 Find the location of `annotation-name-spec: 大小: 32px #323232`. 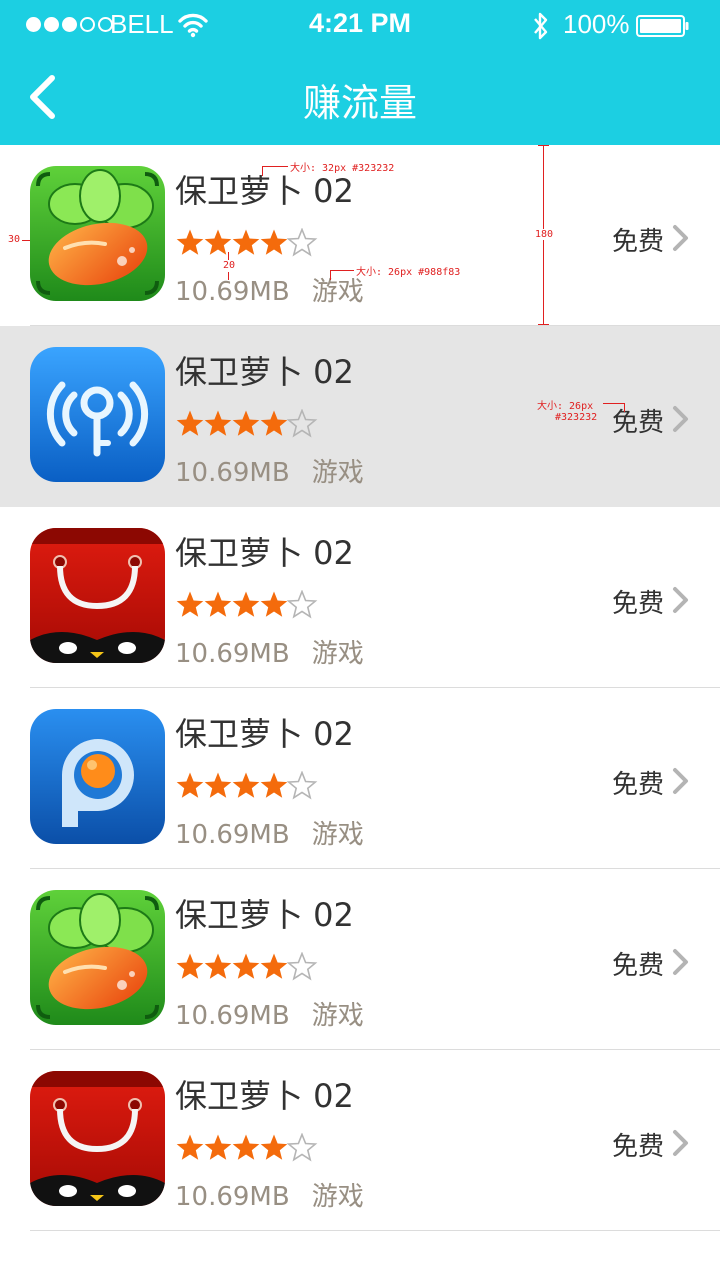

annotation-name-spec: 大小: 32px #323232 is located at coordinates (342, 168).